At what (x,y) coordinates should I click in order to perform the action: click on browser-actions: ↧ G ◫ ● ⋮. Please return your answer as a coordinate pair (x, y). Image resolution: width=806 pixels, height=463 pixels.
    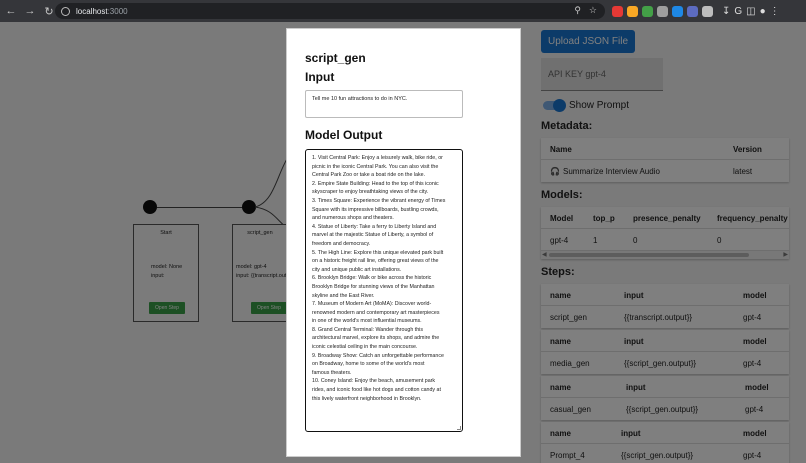
    Looking at the image, I should click on (751, 11).